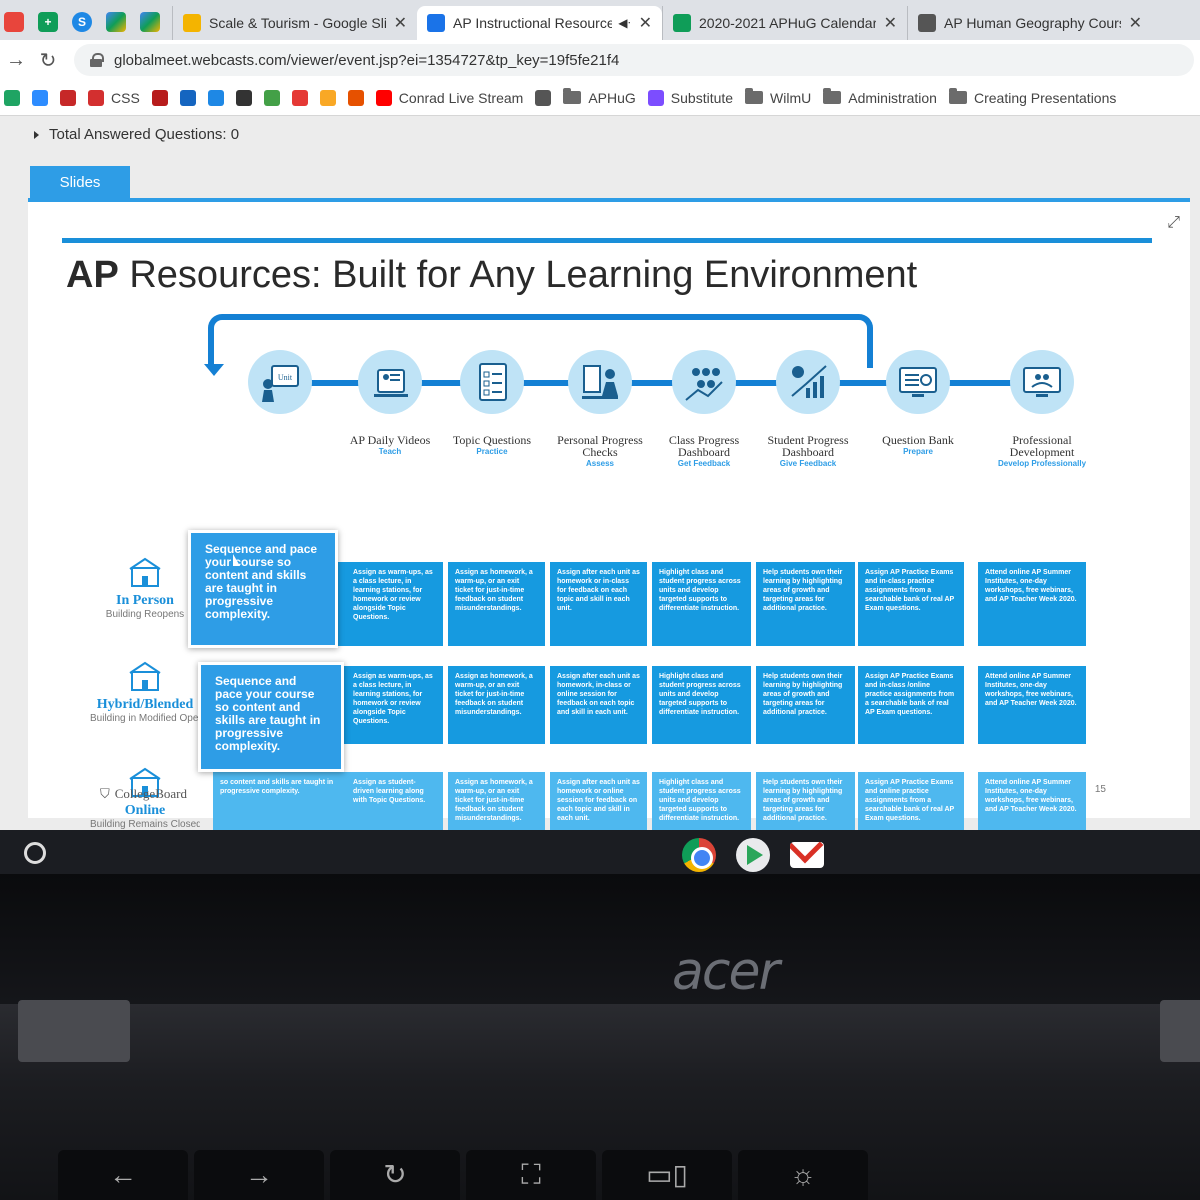  I want to click on acorn-icon: ⛉, so click(105, 793).